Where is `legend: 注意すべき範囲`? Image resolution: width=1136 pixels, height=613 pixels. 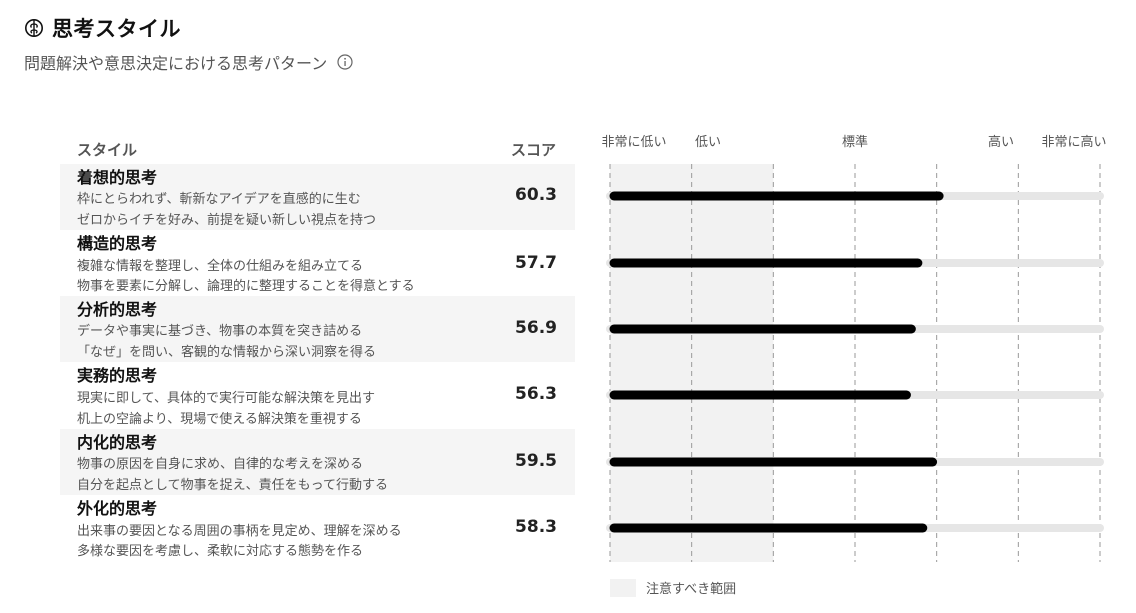
legend: 注意すべき範囲 is located at coordinates (673, 587).